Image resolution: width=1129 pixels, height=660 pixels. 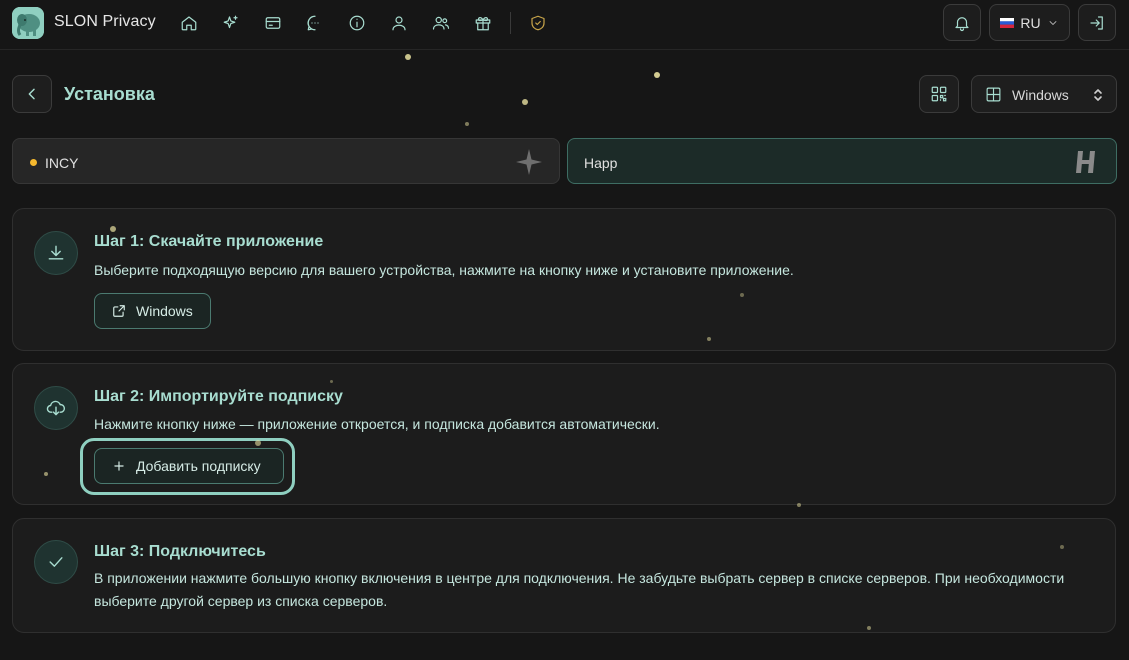 What do you see at coordinates (62, 163) in the screenshot?
I see `app-tab-label: INCY` at bounding box center [62, 163].